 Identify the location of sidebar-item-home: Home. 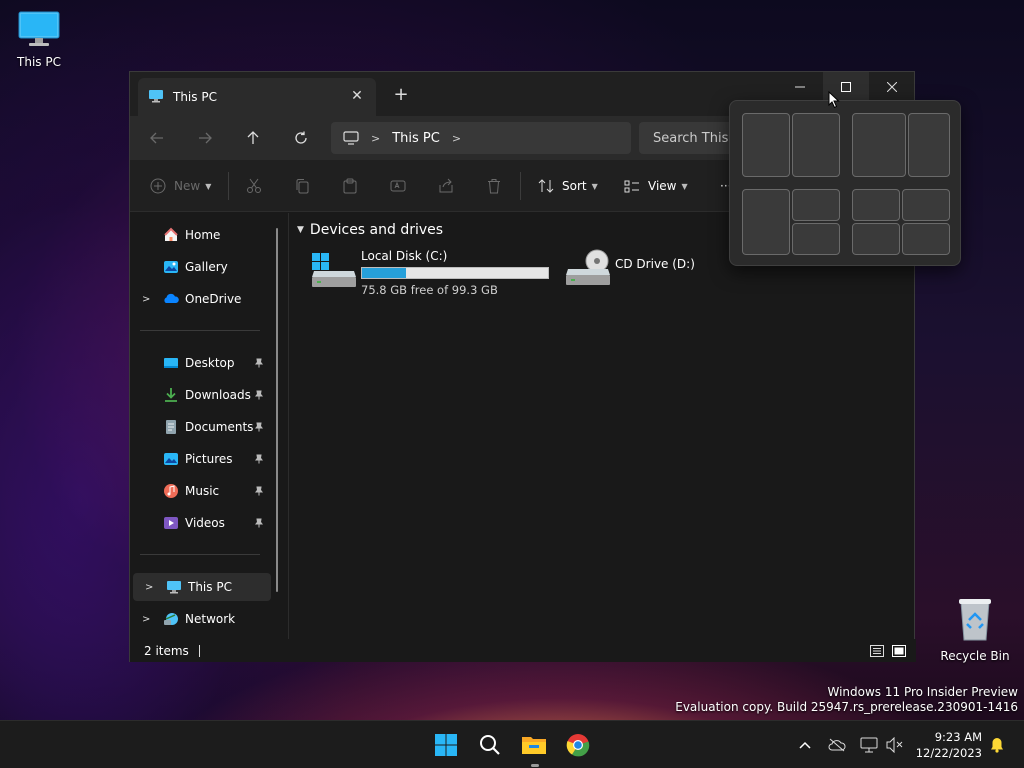
(199, 235).